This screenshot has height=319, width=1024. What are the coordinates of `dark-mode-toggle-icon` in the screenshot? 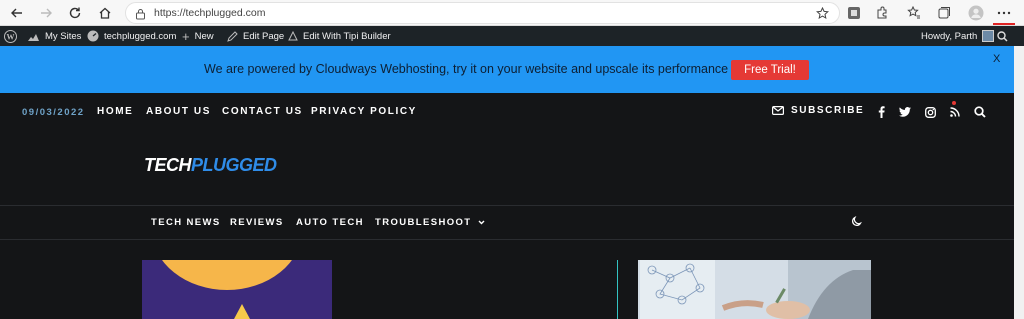 It's located at (857, 221).